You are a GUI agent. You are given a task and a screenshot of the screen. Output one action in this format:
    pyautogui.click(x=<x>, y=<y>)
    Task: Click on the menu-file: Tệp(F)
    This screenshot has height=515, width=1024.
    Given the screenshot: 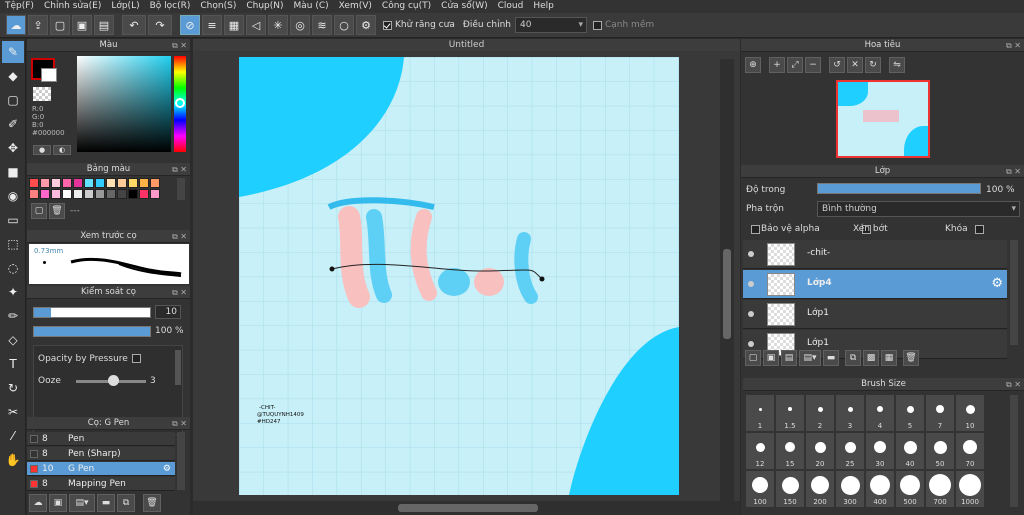 What is the action you would take?
    pyautogui.click(x=19, y=6)
    